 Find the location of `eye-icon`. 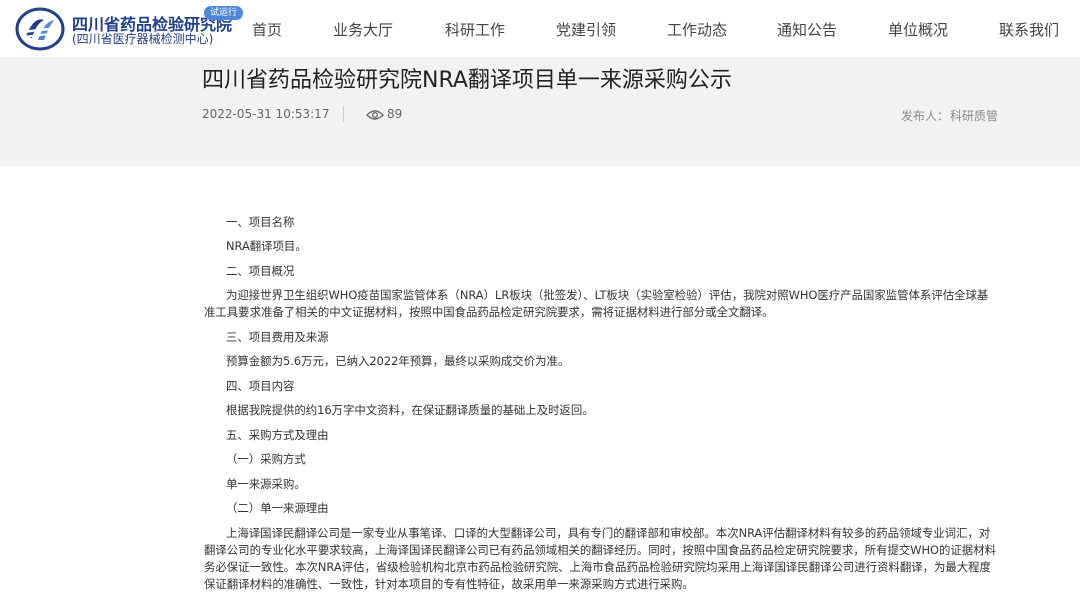

eye-icon is located at coordinates (375, 115).